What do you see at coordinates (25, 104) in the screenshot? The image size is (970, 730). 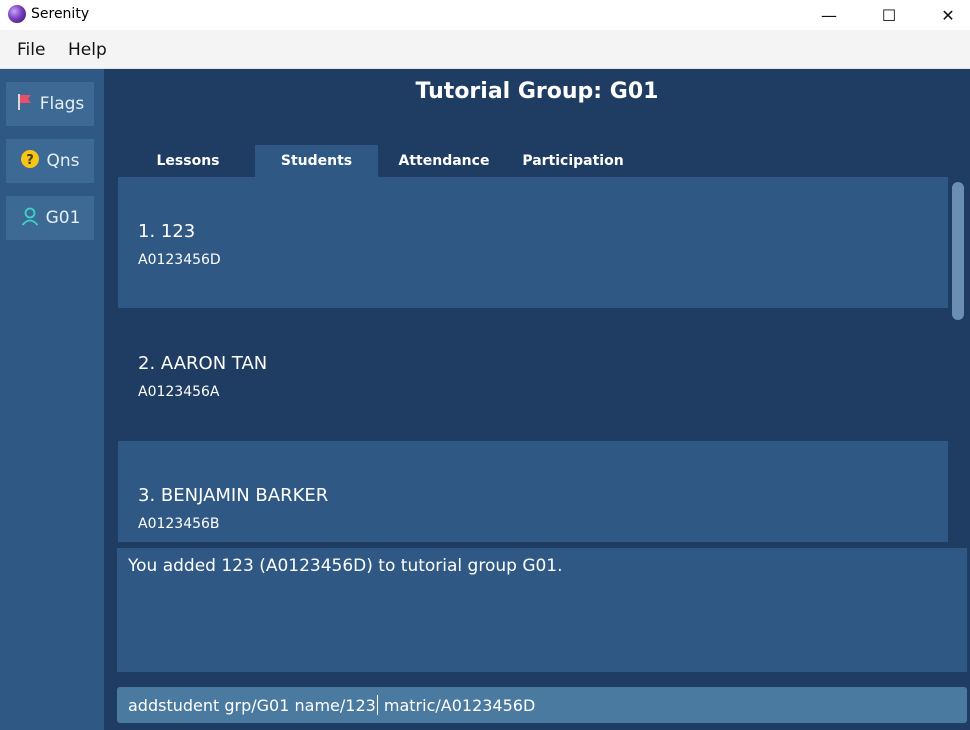 I see `flag-icon` at bounding box center [25, 104].